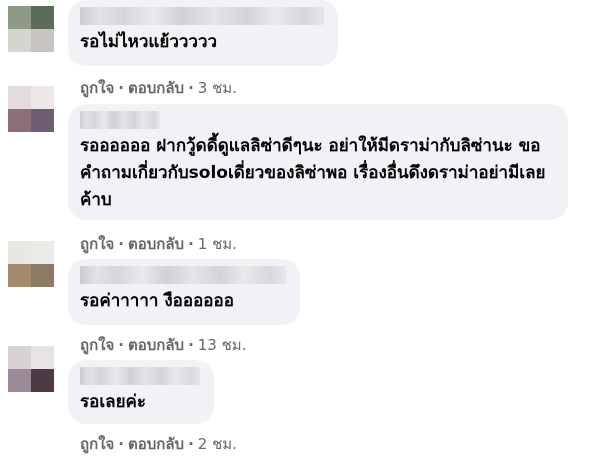 This screenshot has width=600, height=456. What do you see at coordinates (222, 345) in the screenshot?
I see `timestamp: 13 ชม.` at bounding box center [222, 345].